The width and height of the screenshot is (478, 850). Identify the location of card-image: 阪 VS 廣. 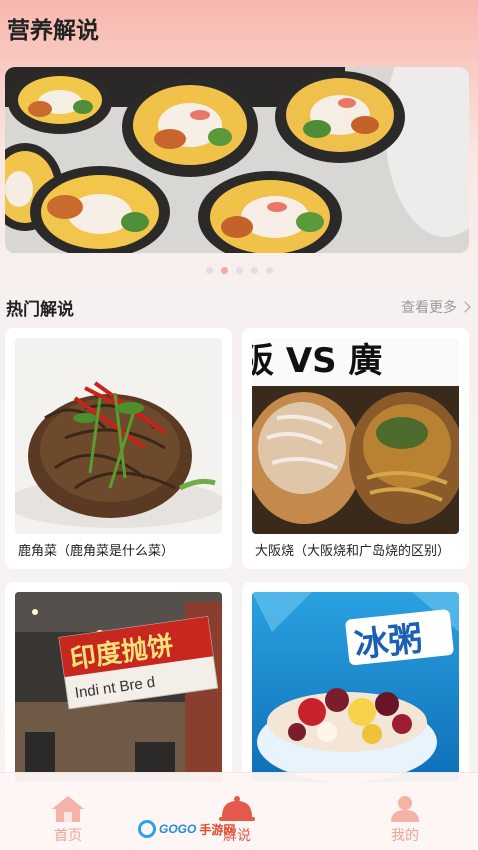
(355, 436).